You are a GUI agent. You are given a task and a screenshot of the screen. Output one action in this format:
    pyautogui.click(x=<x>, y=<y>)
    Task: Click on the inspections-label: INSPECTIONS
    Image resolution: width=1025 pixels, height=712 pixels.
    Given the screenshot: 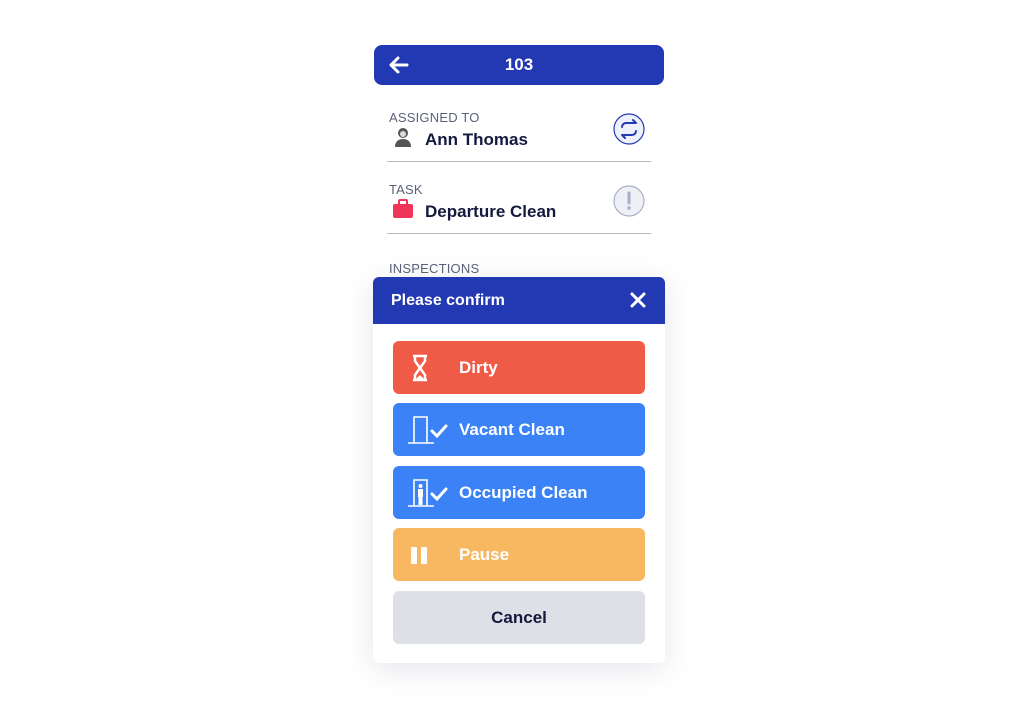 What is the action you would take?
    pyautogui.click(x=434, y=268)
    